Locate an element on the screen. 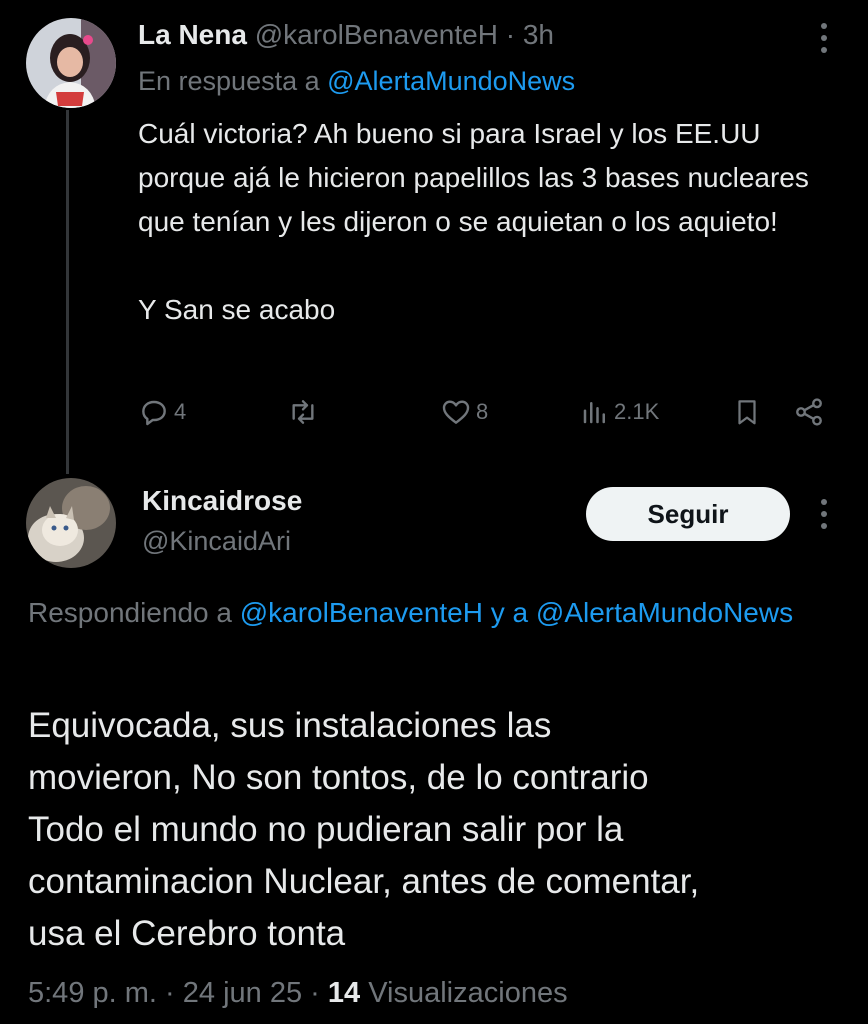 The height and width of the screenshot is (1024, 868). parent-reply-context: En respuesta a @AlertaMundoNews is located at coordinates (356, 81).